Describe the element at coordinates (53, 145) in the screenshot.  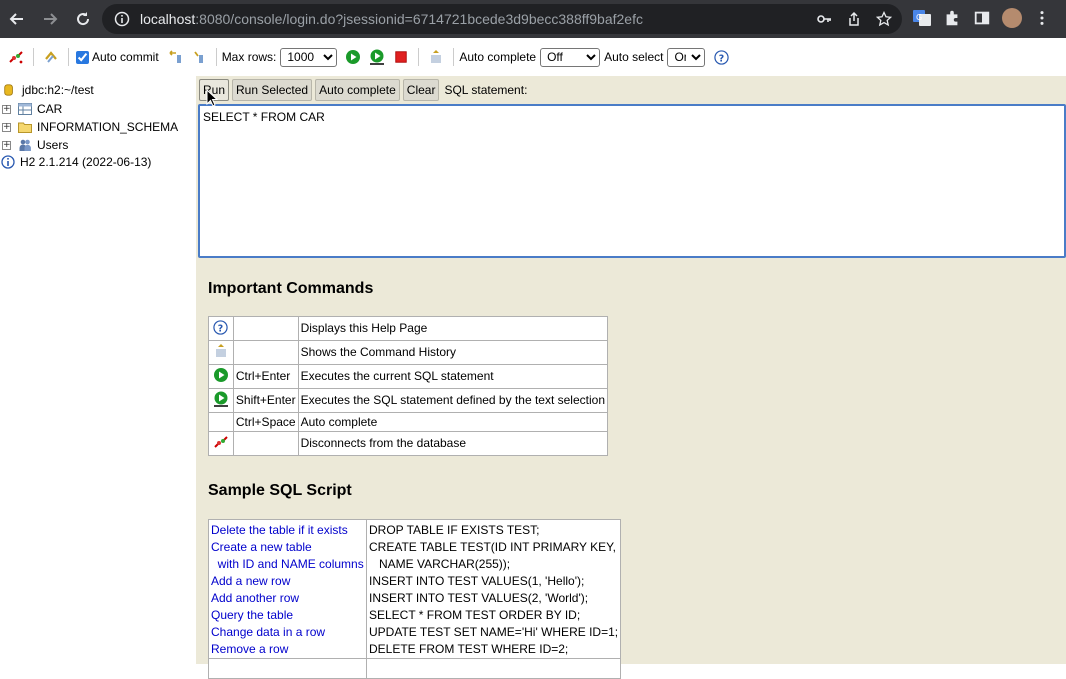
I see `tree-item-label: Users` at that location.